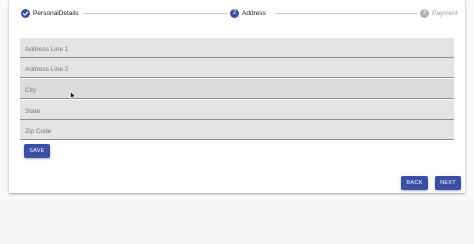 This screenshot has width=474, height=244. I want to click on city-input, so click(237, 89).